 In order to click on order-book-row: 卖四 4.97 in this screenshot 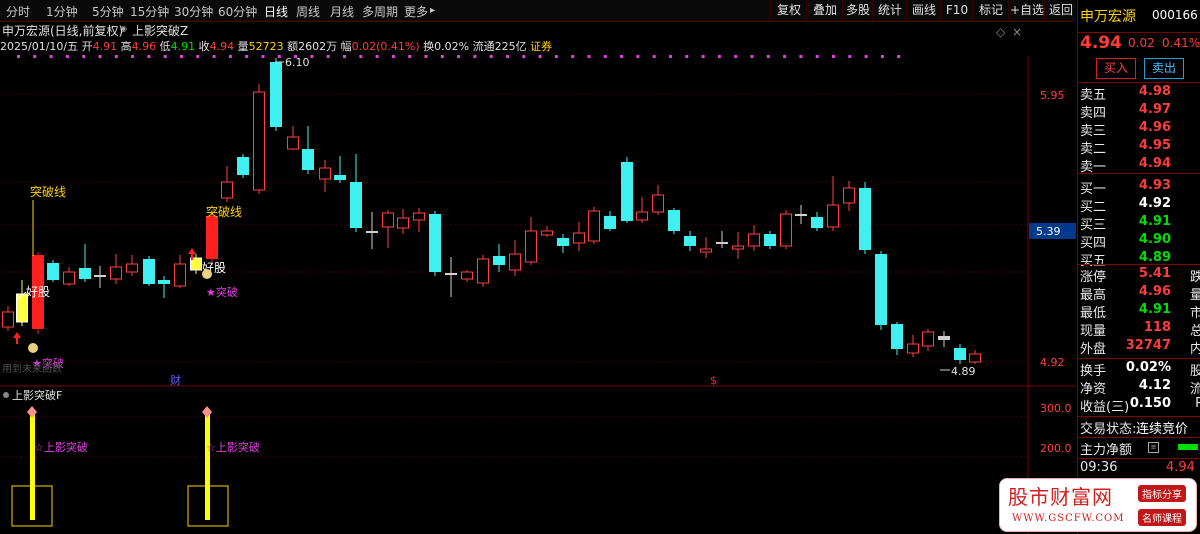, I will do `click(1140, 111)`.